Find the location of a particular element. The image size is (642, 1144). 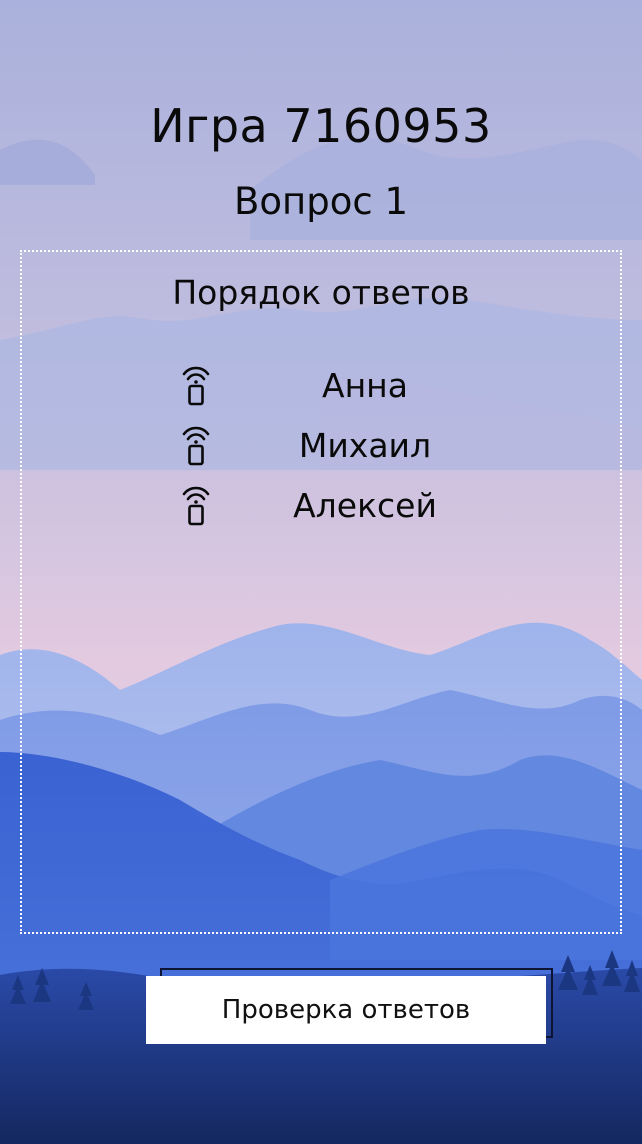

check-answers-button: Проверка ответов is located at coordinates (346, 1010).